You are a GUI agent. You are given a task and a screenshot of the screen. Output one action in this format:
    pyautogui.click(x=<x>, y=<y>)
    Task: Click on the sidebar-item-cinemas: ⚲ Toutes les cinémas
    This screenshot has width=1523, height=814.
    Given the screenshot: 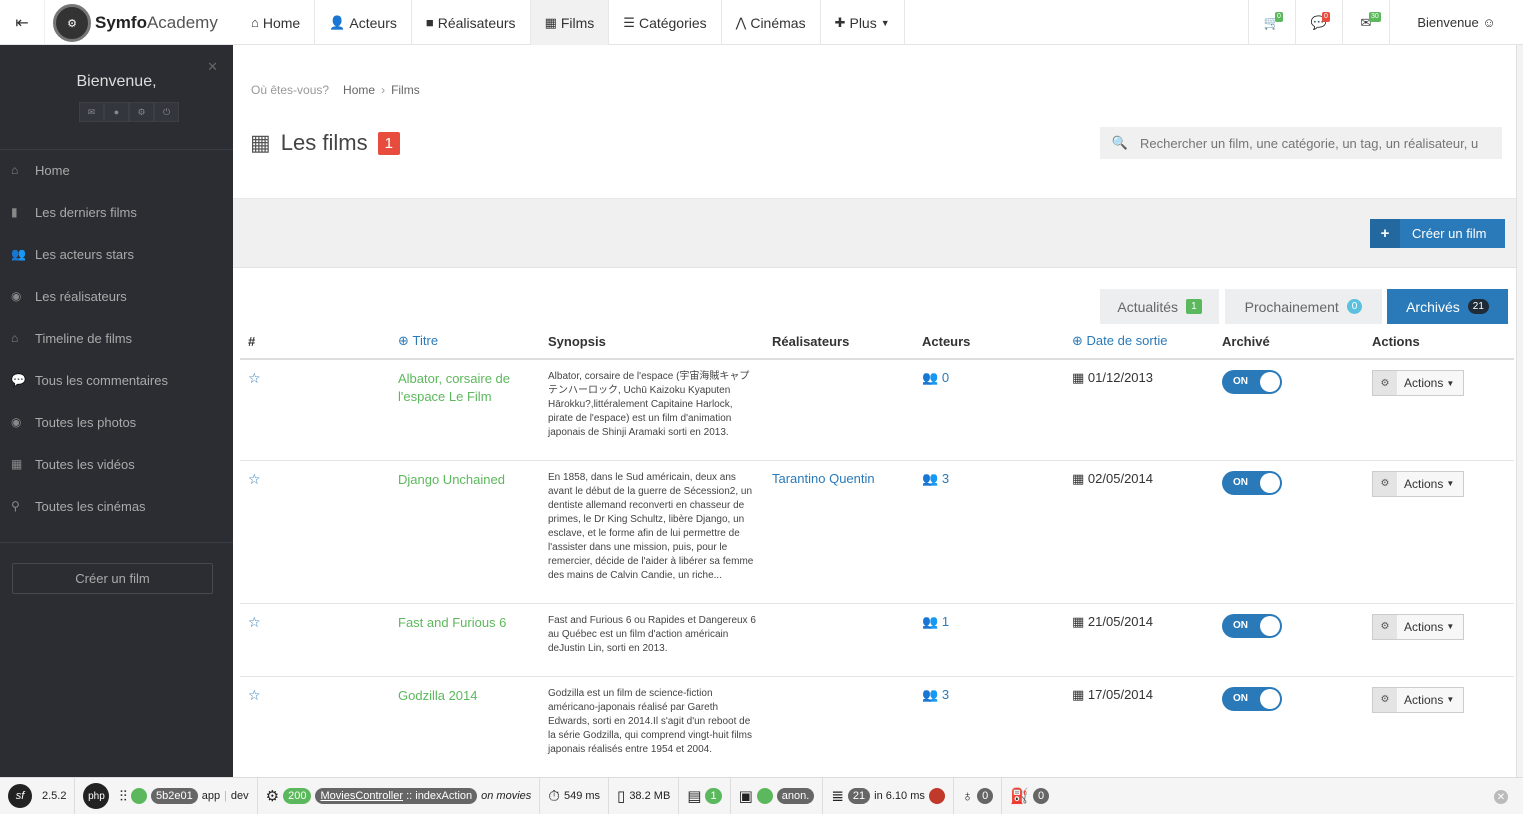 What is the action you would take?
    pyautogui.click(x=116, y=506)
    